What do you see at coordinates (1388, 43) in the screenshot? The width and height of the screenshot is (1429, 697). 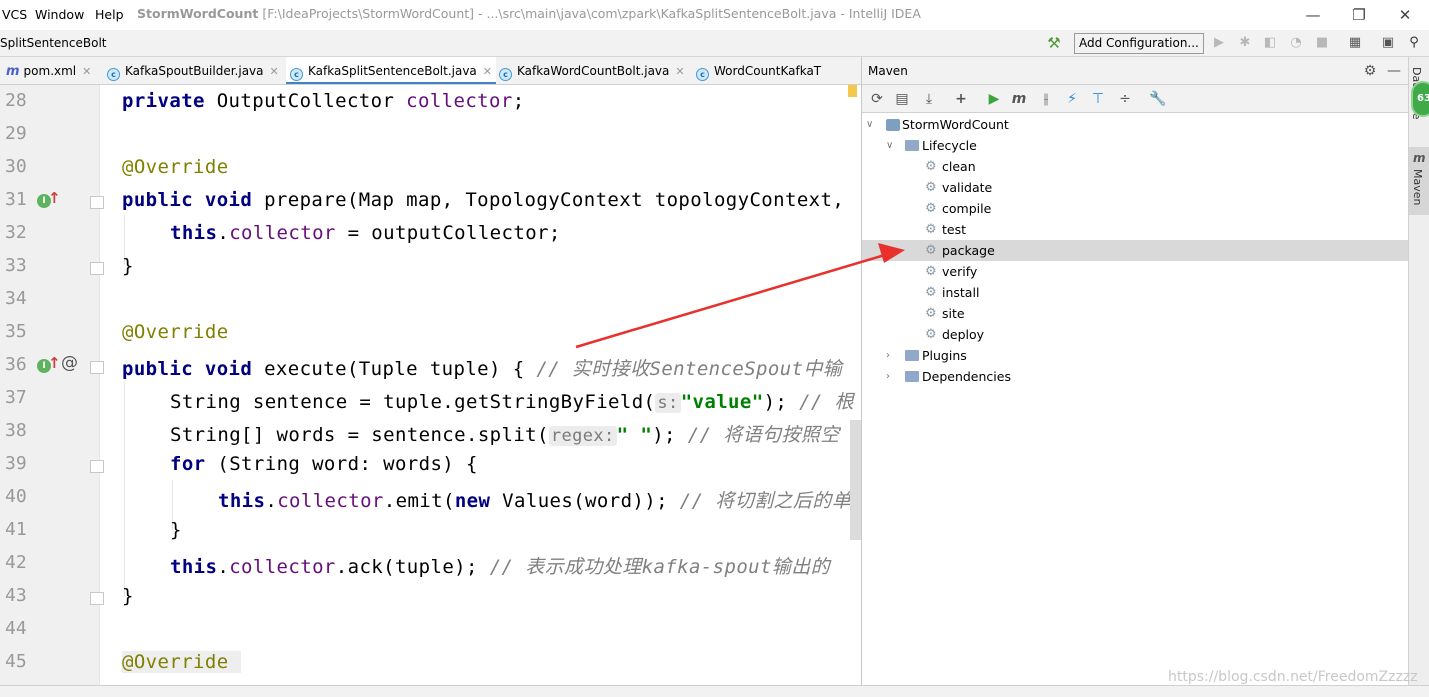 I see `presentation-icon: ▣` at bounding box center [1388, 43].